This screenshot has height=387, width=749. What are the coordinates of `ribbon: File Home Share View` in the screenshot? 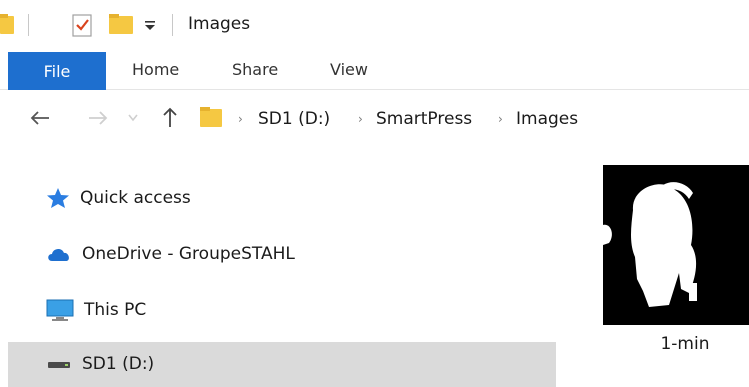 It's located at (374, 69).